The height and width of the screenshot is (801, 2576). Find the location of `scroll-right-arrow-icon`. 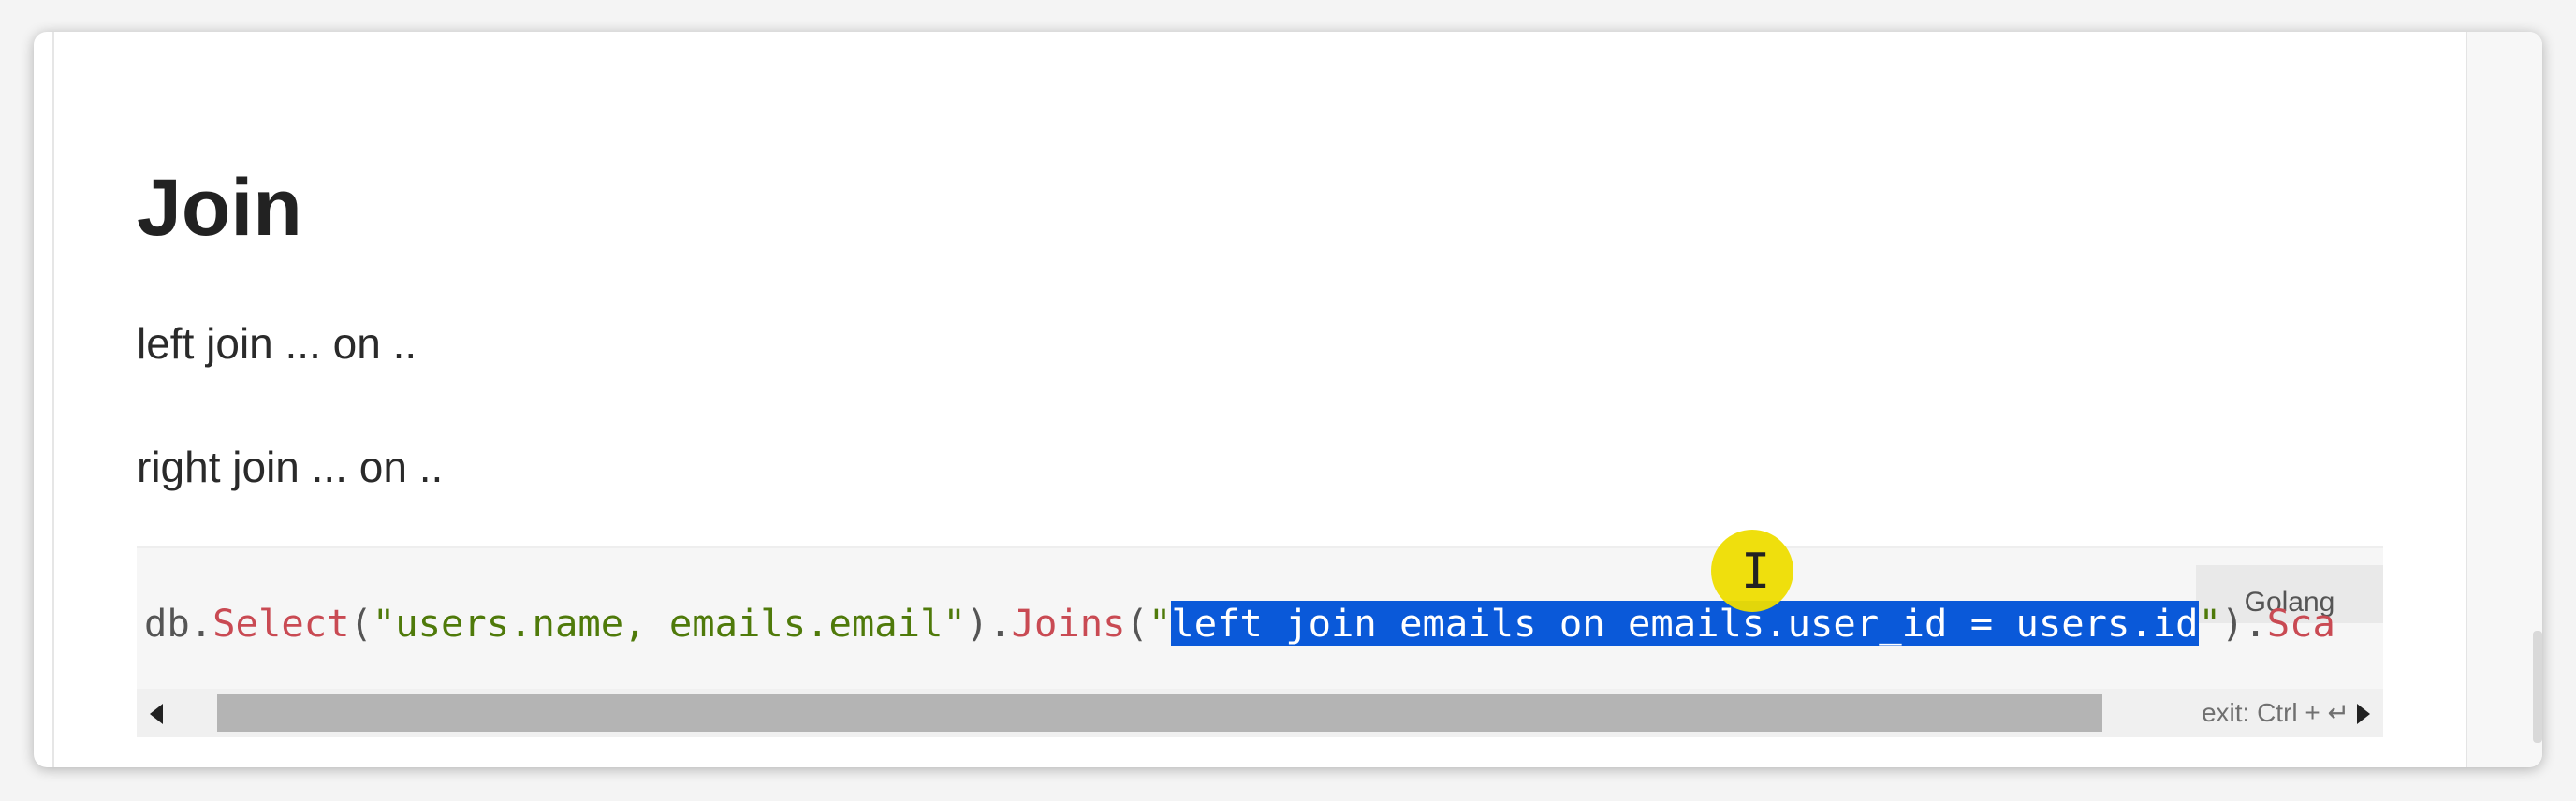

scroll-right-arrow-icon is located at coordinates (2363, 714).